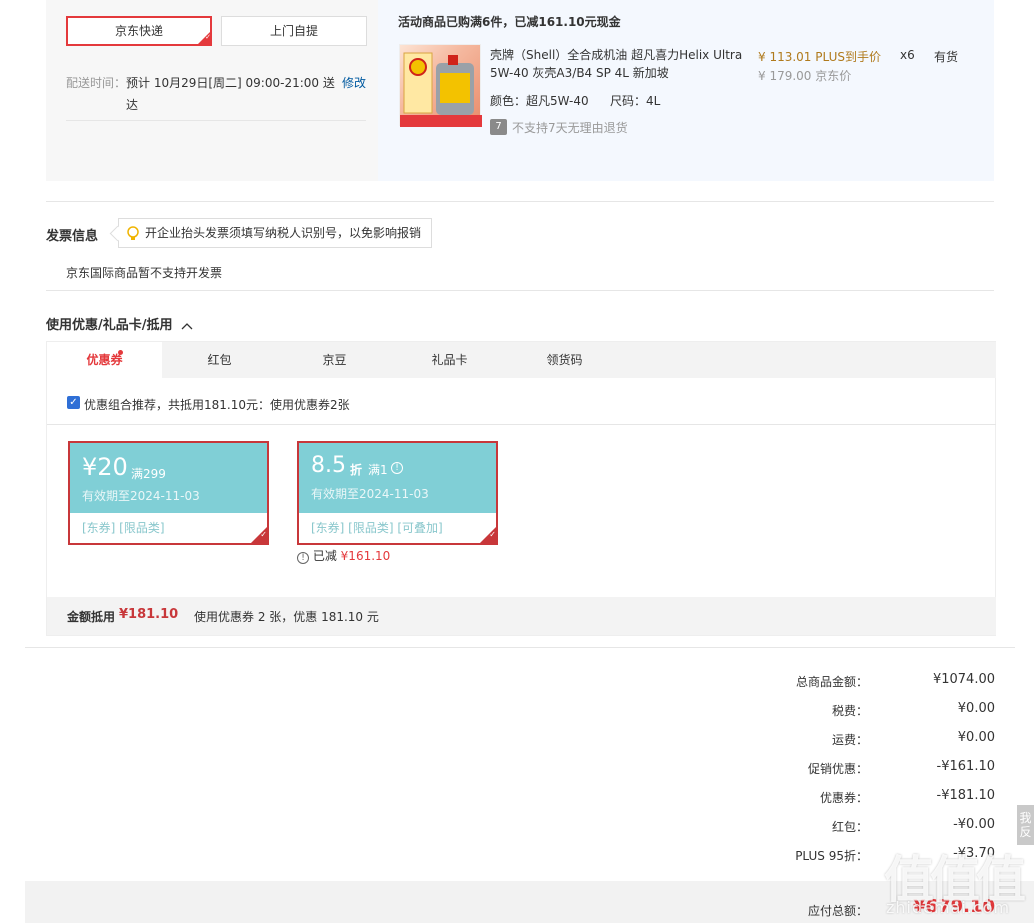 This screenshot has width=1034, height=923. Describe the element at coordinates (109, 325) in the screenshot. I see `discount-section-title-text: 使用优惠/礼品卡/抵用` at that location.